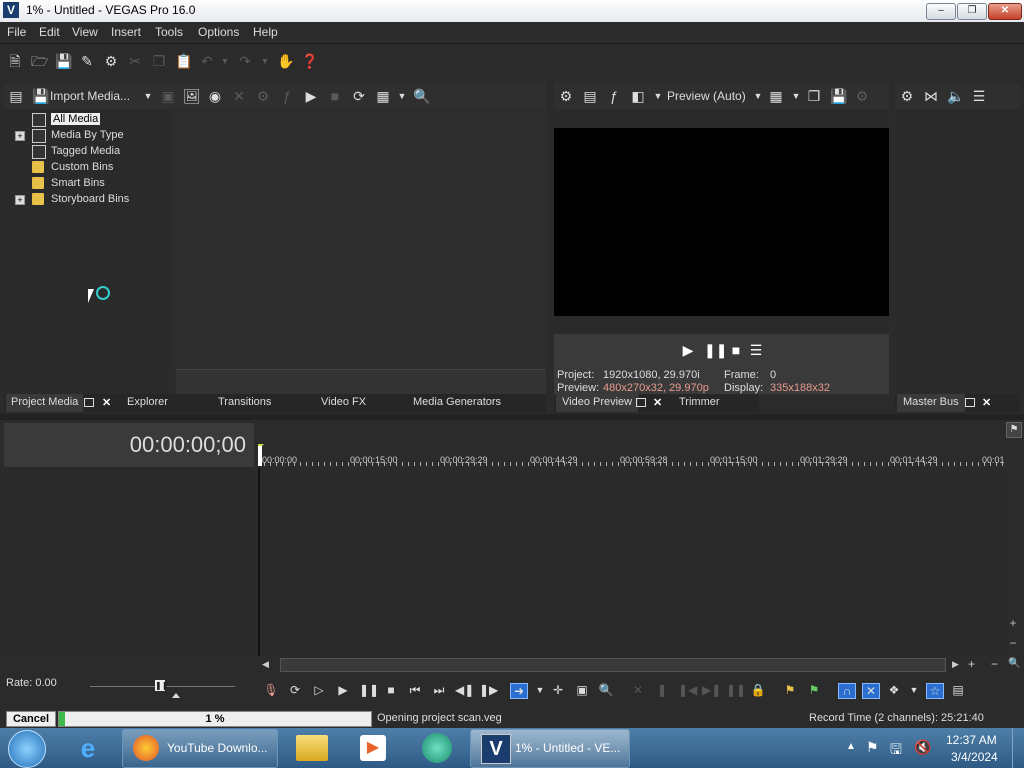 This screenshot has height=768, width=1024. What do you see at coordinates (687, 690) in the screenshot?
I see `trim-start-icon: ❚◀` at bounding box center [687, 690].